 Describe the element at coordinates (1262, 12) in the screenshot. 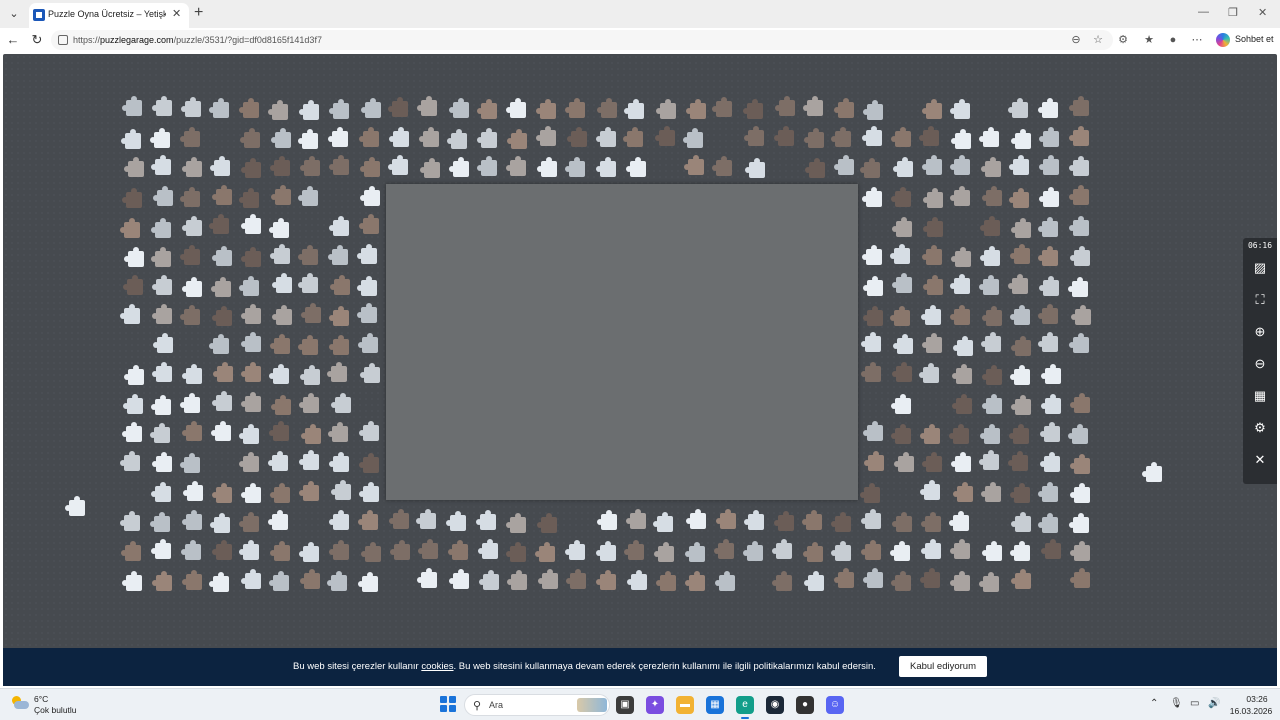

I see `close-window-icon: ✕` at that location.